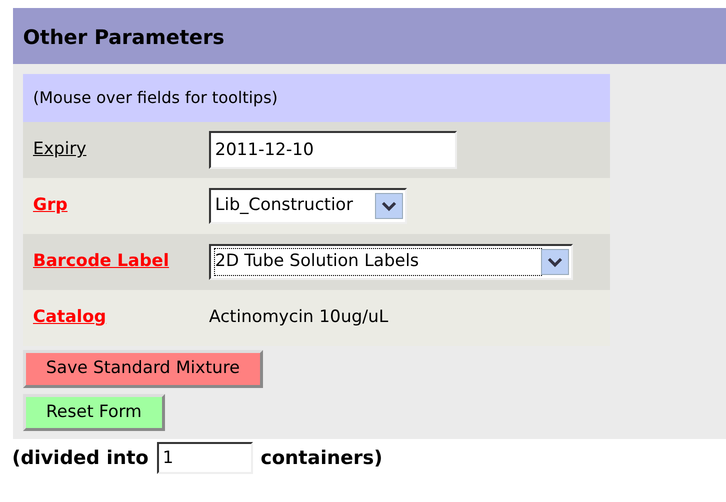  What do you see at coordinates (94, 412) in the screenshot?
I see `reset-button: Reset Form` at bounding box center [94, 412].